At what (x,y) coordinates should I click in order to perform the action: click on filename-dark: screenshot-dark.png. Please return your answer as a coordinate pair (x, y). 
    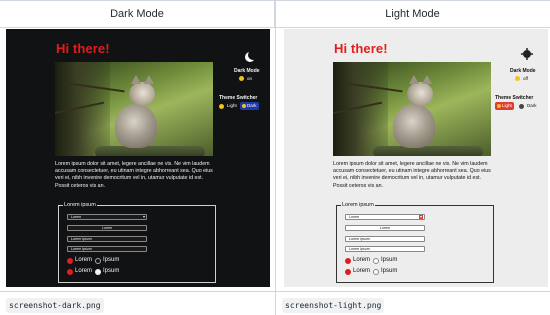
    Looking at the image, I should click on (55, 305).